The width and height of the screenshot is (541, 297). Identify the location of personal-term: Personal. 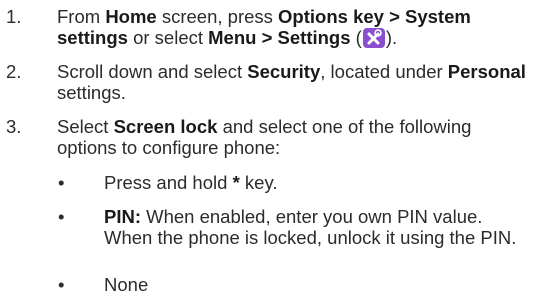
(486, 71).